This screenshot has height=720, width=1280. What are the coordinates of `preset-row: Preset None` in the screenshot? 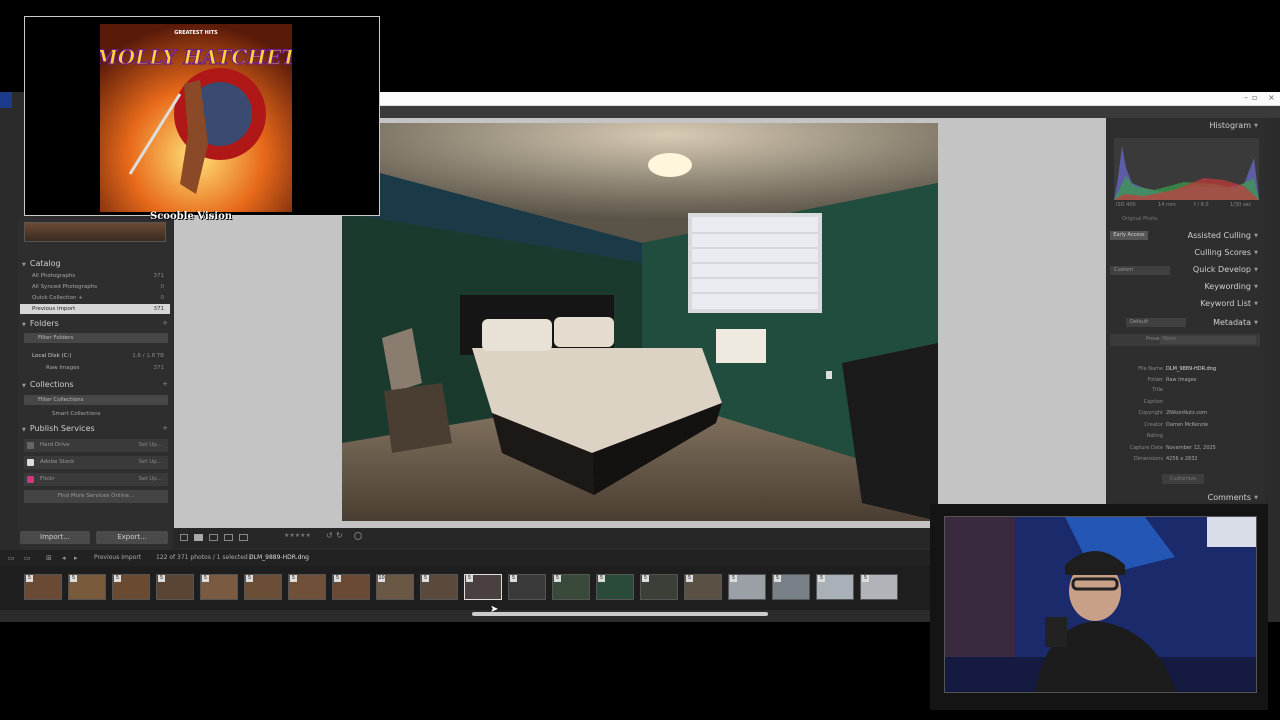 It's located at (1185, 340).